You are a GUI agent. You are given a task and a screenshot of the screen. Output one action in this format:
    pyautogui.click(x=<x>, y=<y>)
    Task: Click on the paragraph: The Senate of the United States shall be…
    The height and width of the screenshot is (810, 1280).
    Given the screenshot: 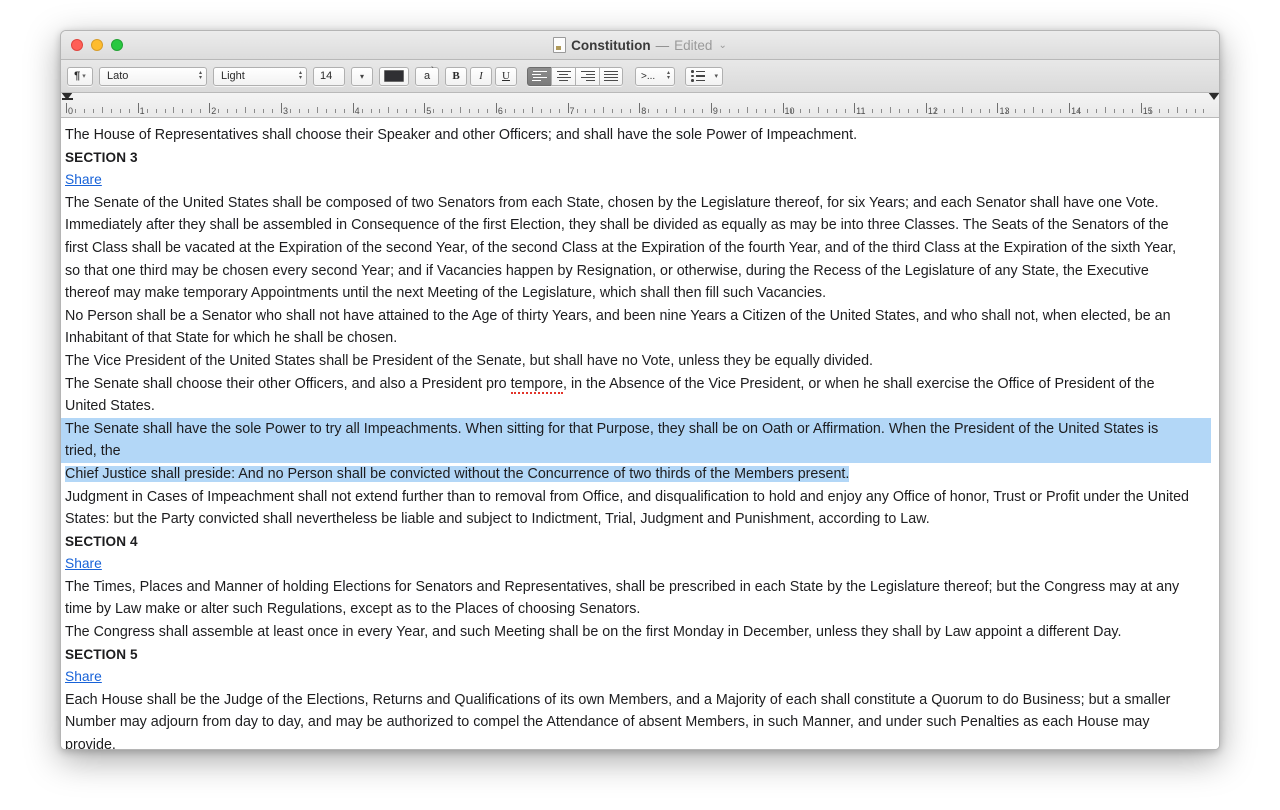 What is the action you would take?
    pyautogui.click(x=628, y=203)
    